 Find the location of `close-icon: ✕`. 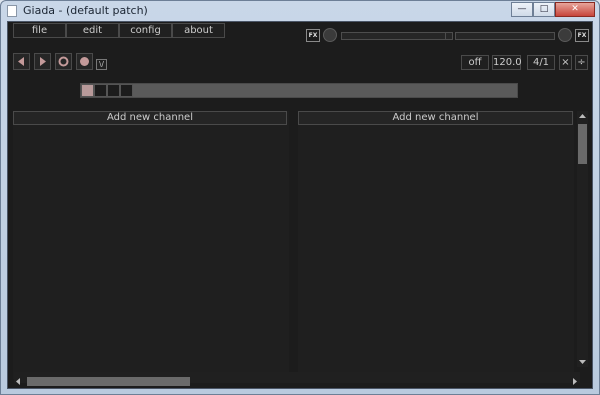

close-icon: ✕ is located at coordinates (575, 9).